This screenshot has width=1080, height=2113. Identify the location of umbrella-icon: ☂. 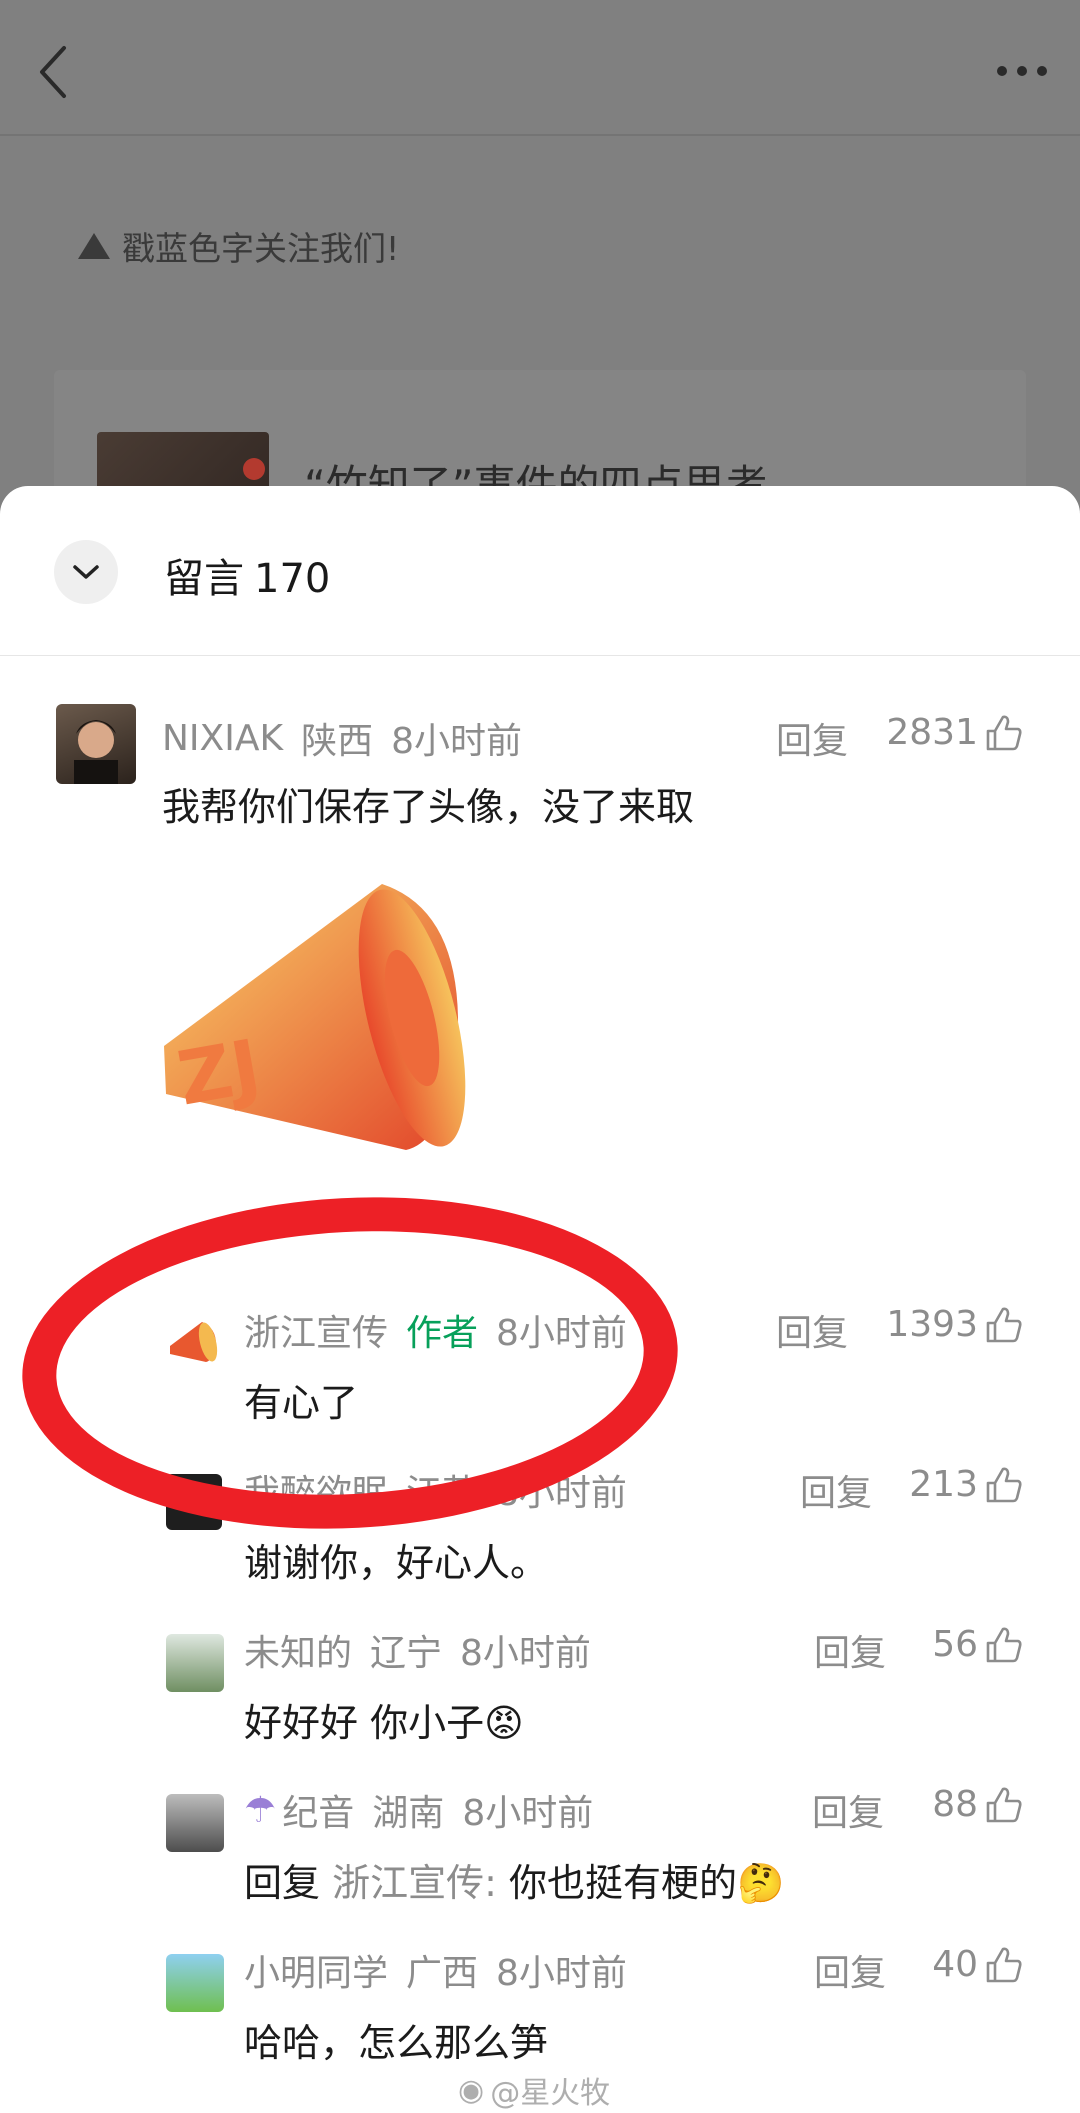
(260, 1810).